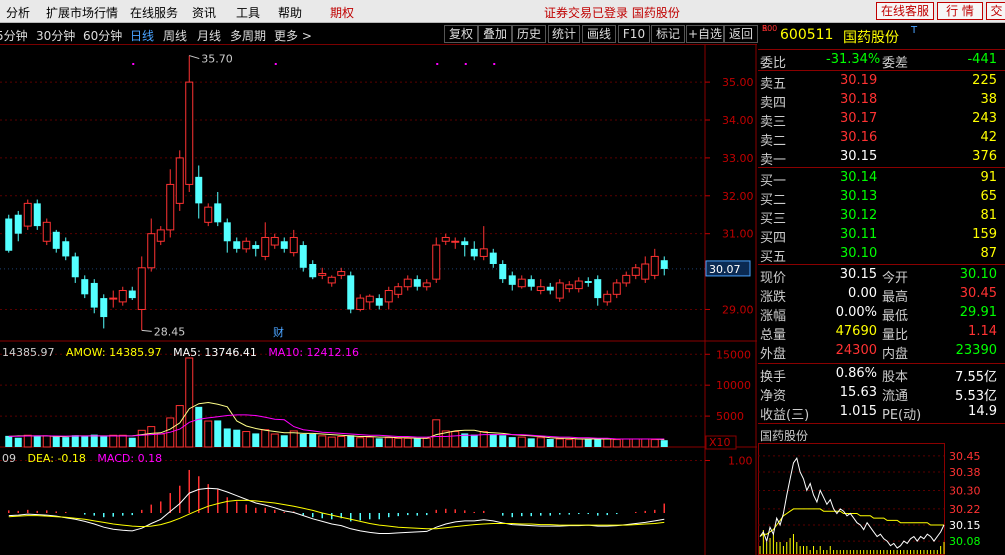  I want to click on trade-button: 交, so click(995, 11).